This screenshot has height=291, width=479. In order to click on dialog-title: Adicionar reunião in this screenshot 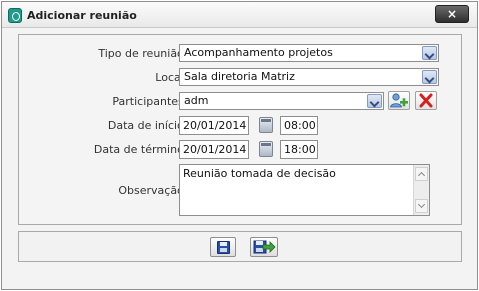, I will do `click(82, 15)`.